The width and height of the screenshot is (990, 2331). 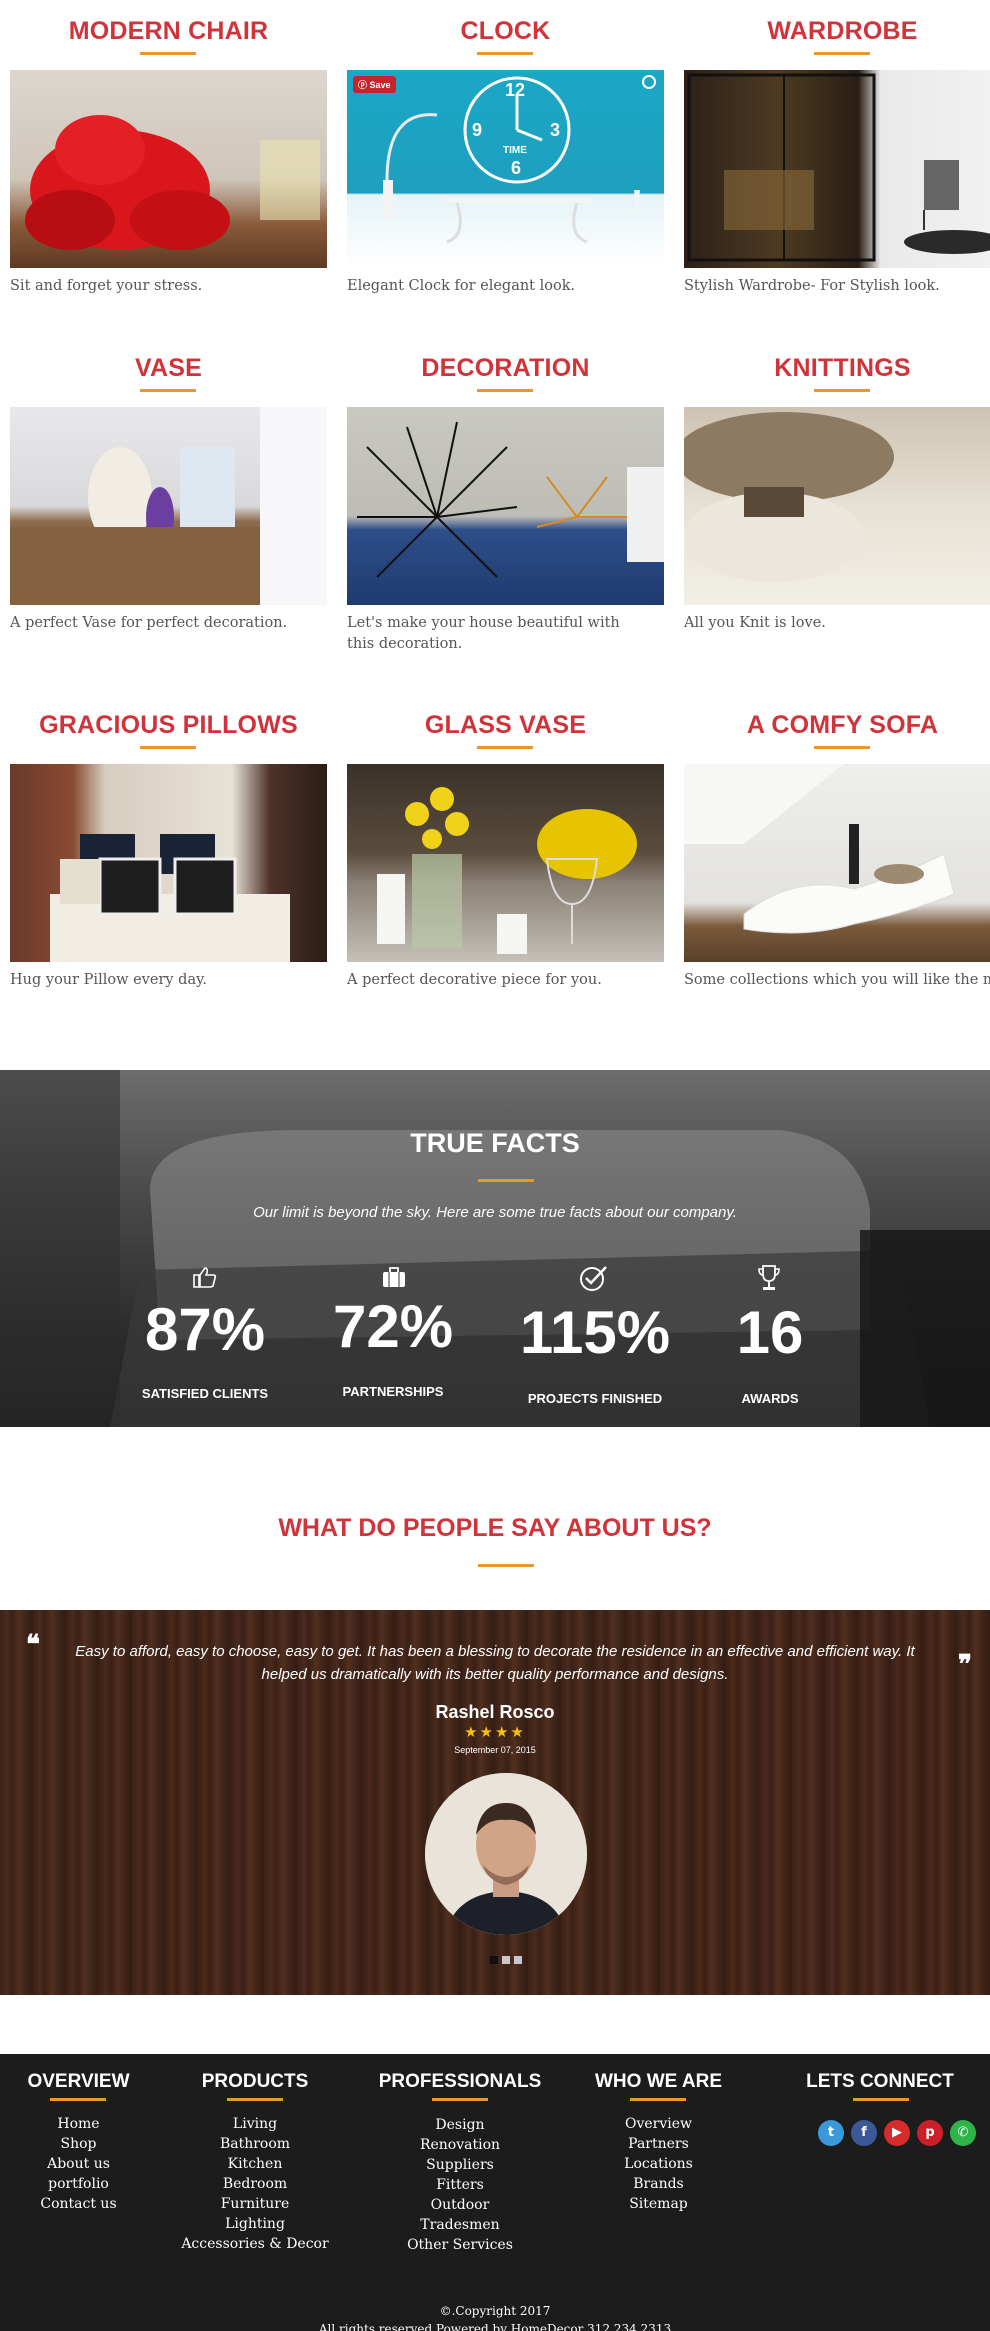 What do you see at coordinates (963, 2133) in the screenshot?
I see `whatsapp-icon: ✆` at bounding box center [963, 2133].